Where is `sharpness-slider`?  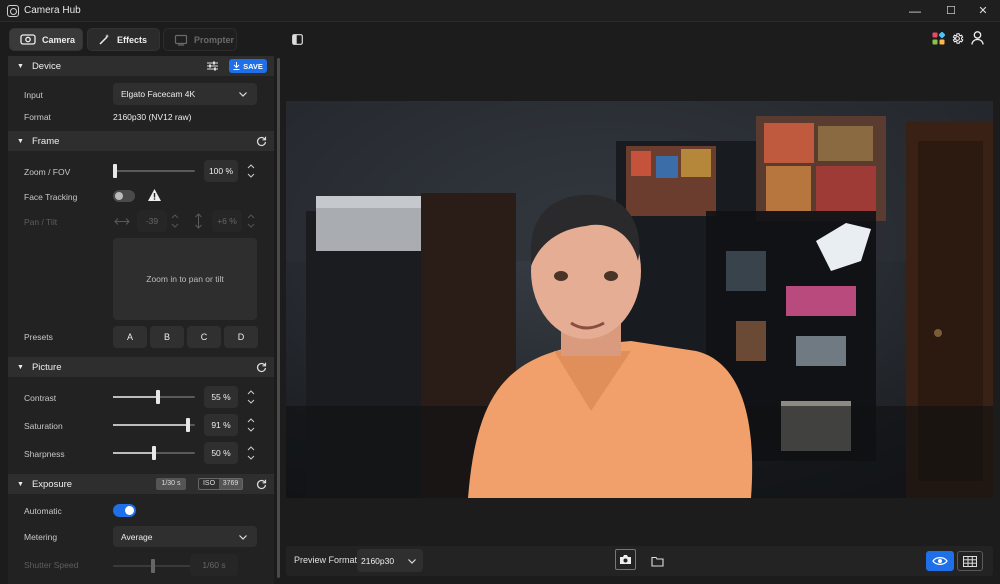 sharpness-slider is located at coordinates (154, 453).